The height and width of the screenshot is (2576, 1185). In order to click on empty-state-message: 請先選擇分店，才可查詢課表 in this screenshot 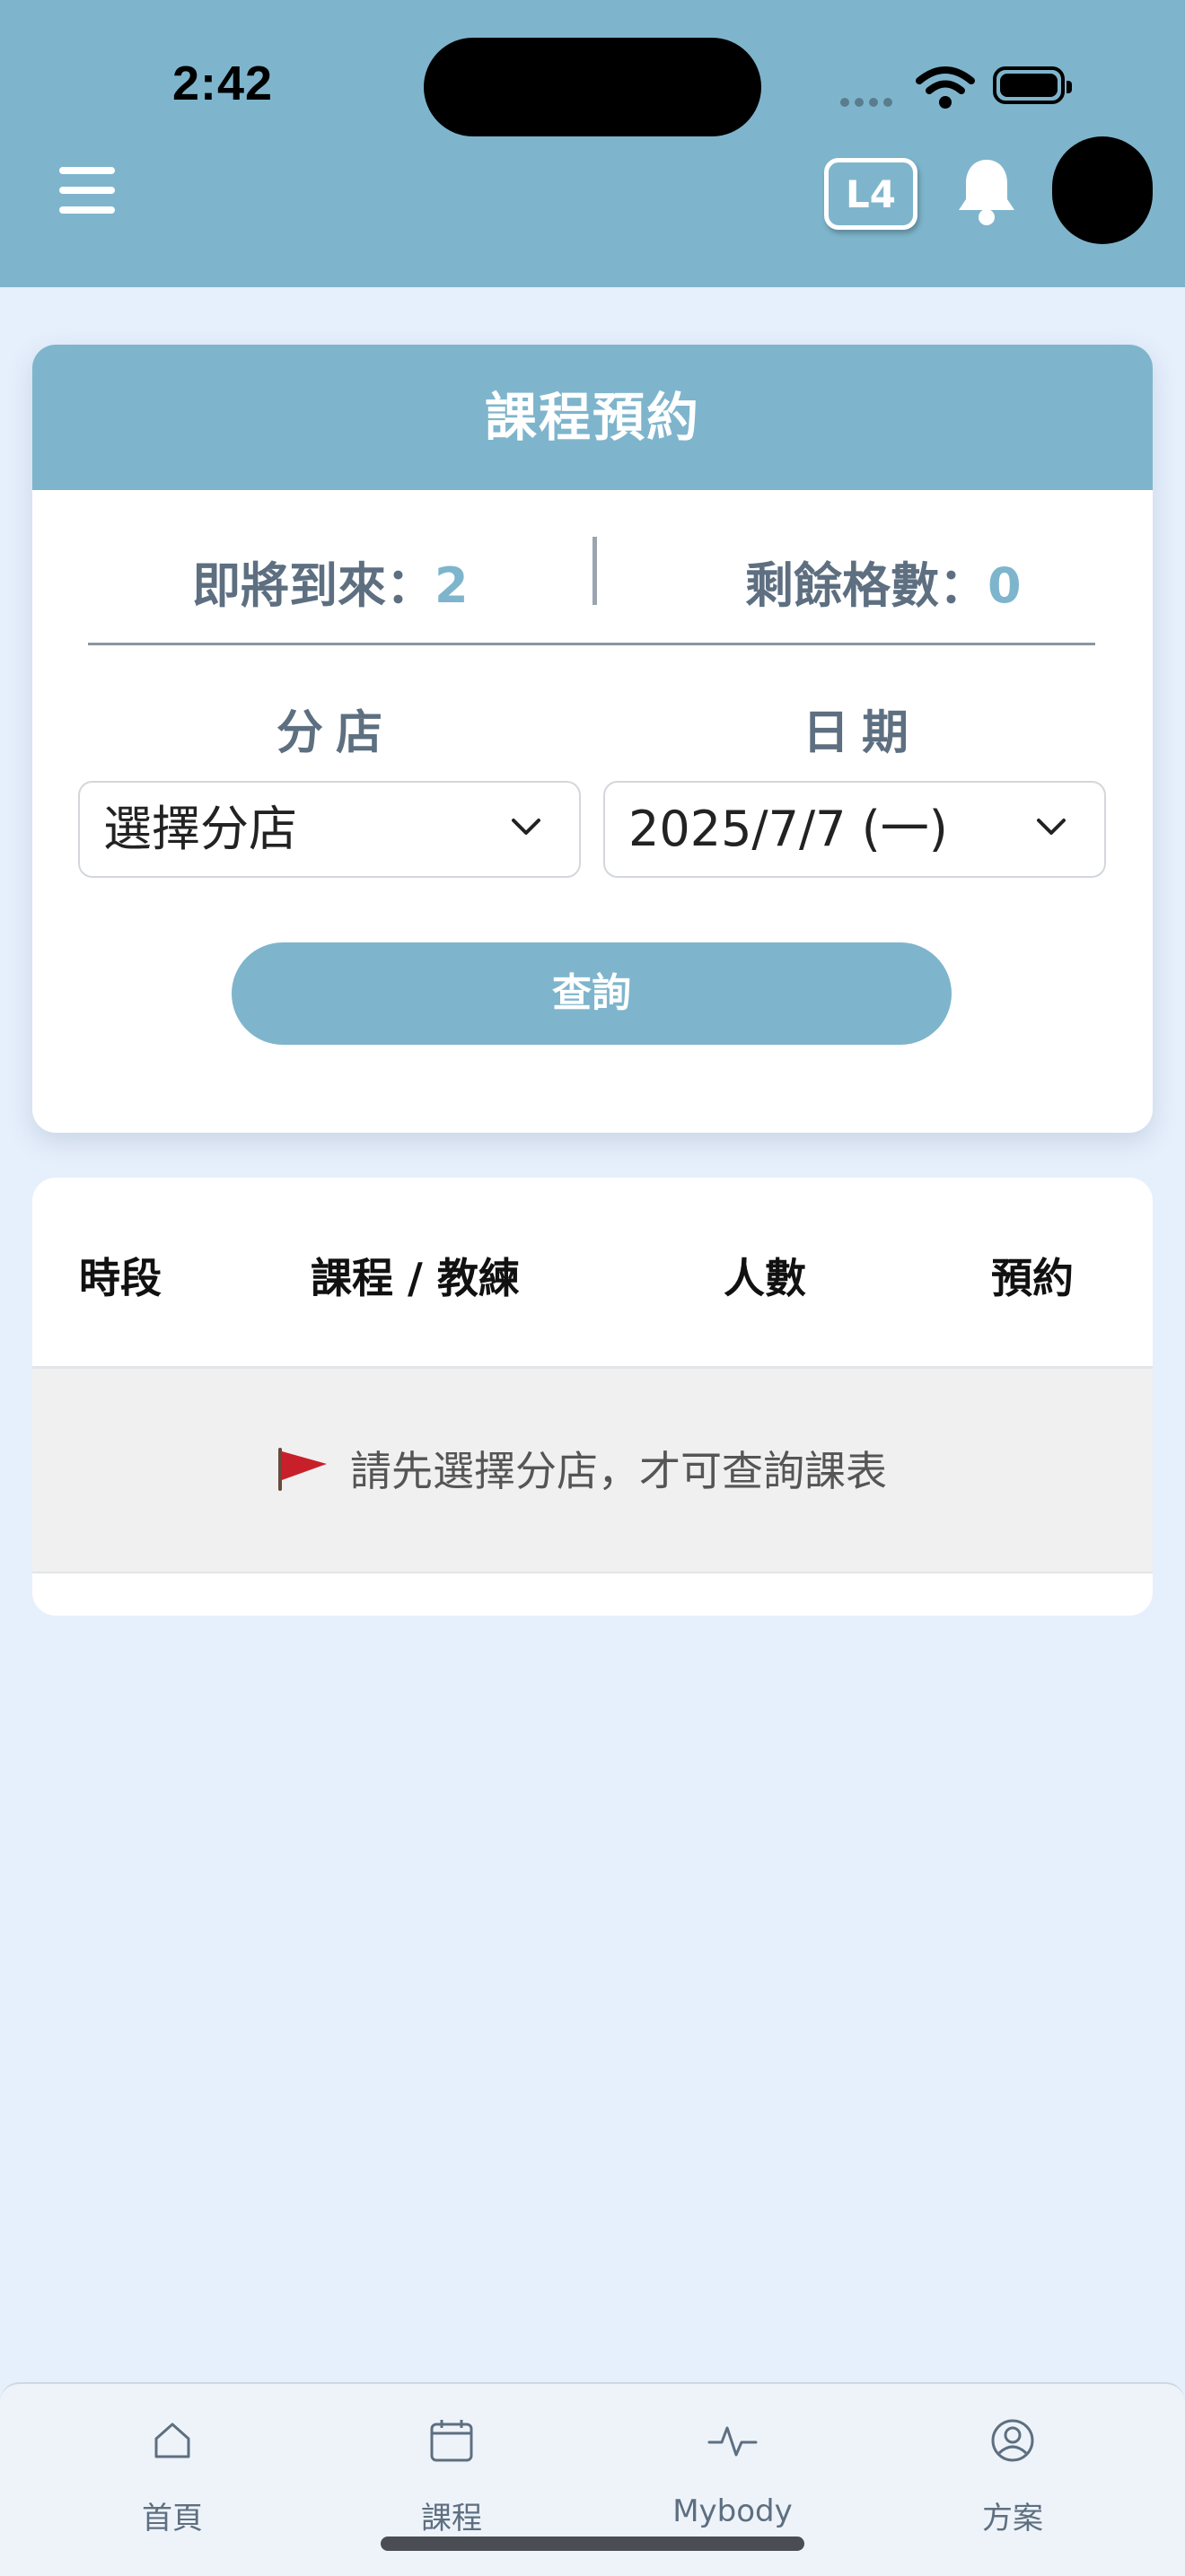, I will do `click(581, 1468)`.